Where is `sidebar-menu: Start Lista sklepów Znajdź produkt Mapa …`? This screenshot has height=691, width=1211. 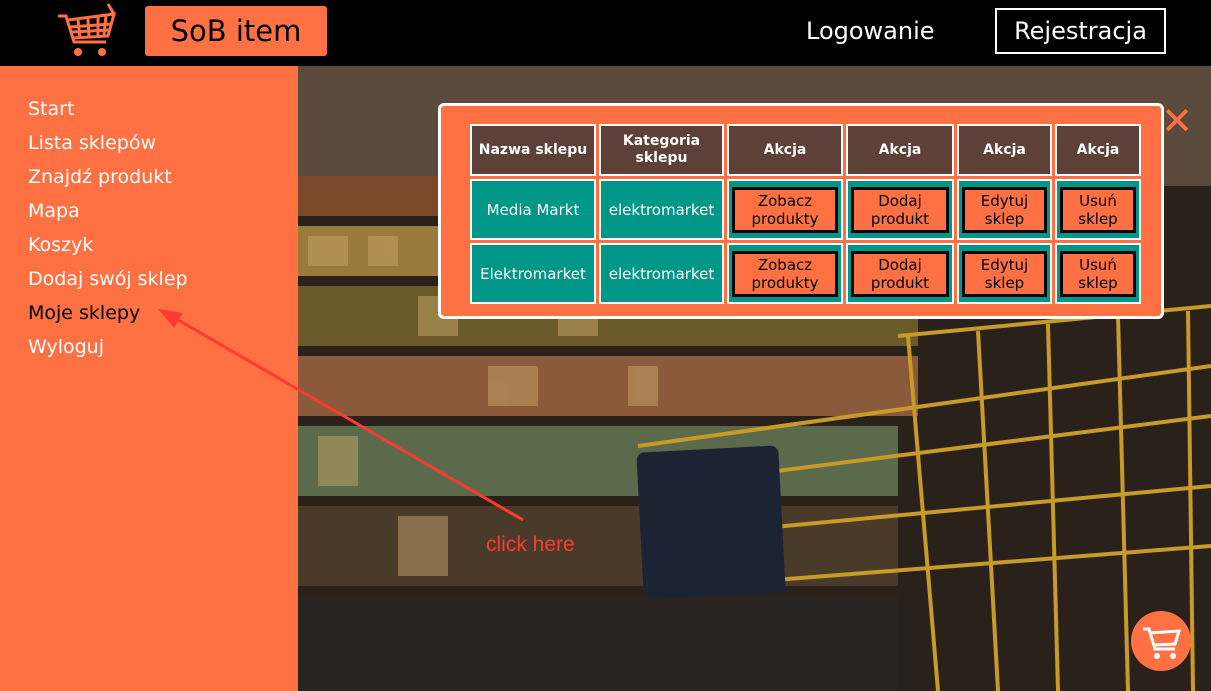
sidebar-menu: Start Lista sklepów Znajdź produkt Mapa … is located at coordinates (108, 228).